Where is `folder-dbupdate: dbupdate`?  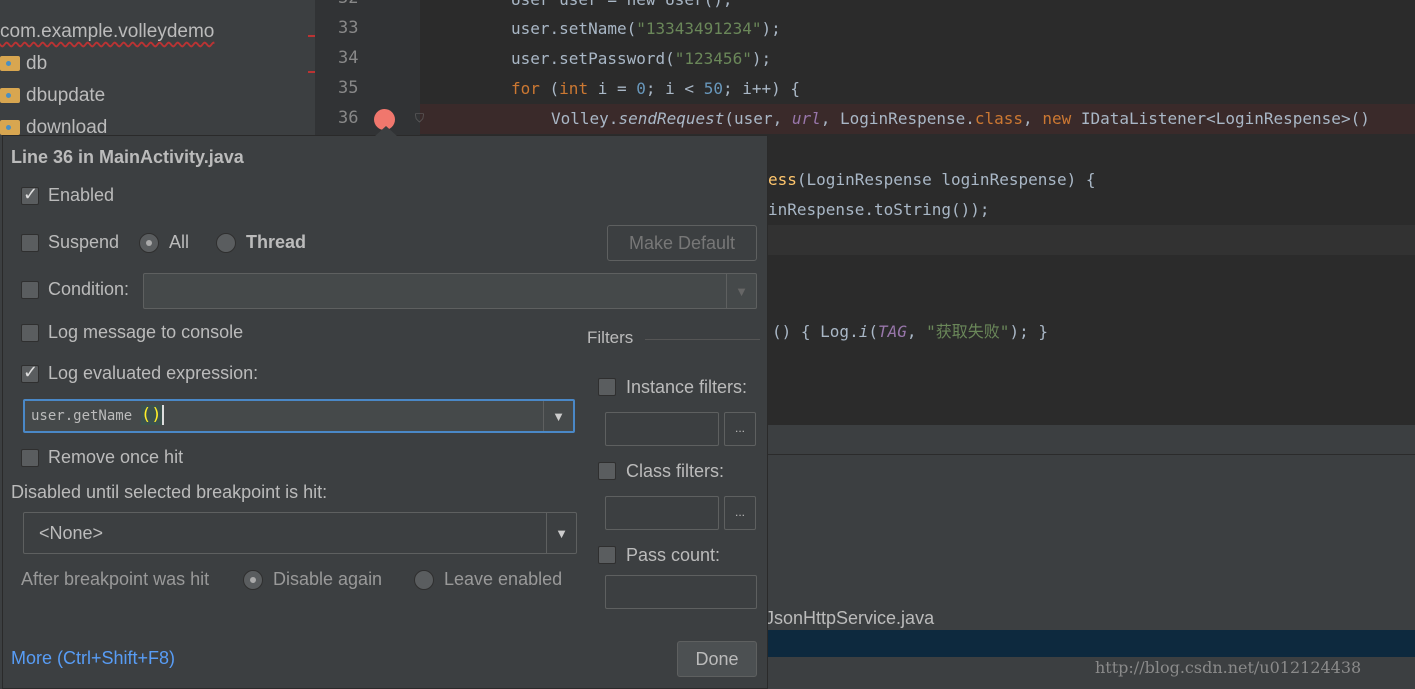
folder-dbupdate: dbupdate is located at coordinates (52, 96).